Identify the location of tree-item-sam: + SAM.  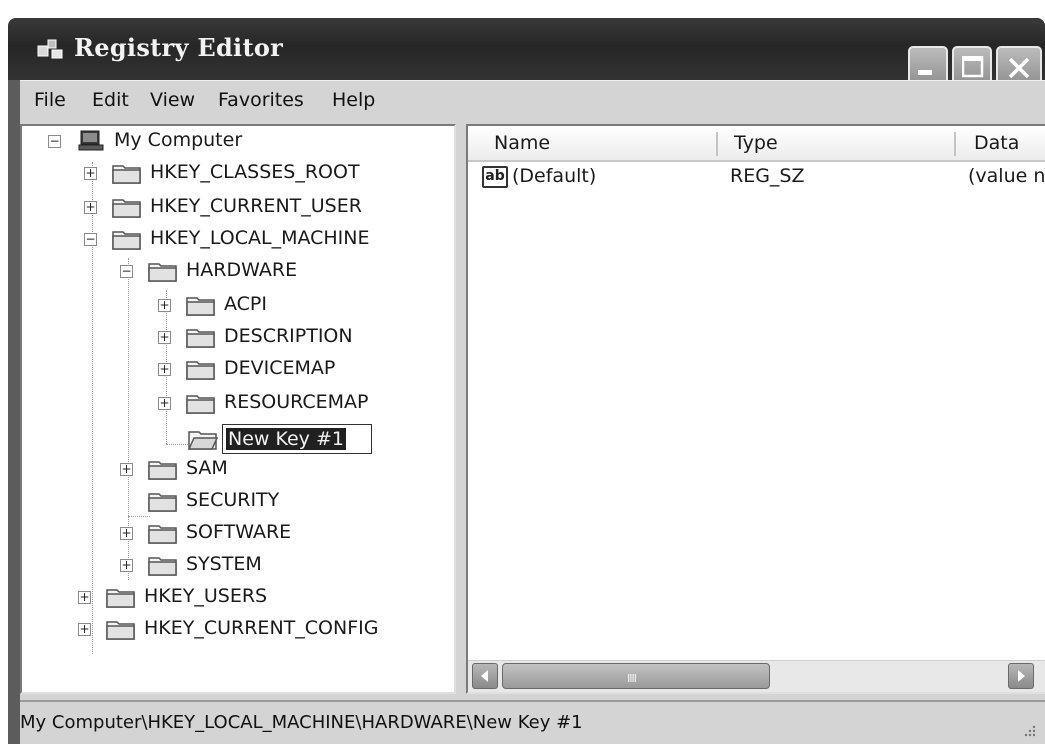
(172, 469).